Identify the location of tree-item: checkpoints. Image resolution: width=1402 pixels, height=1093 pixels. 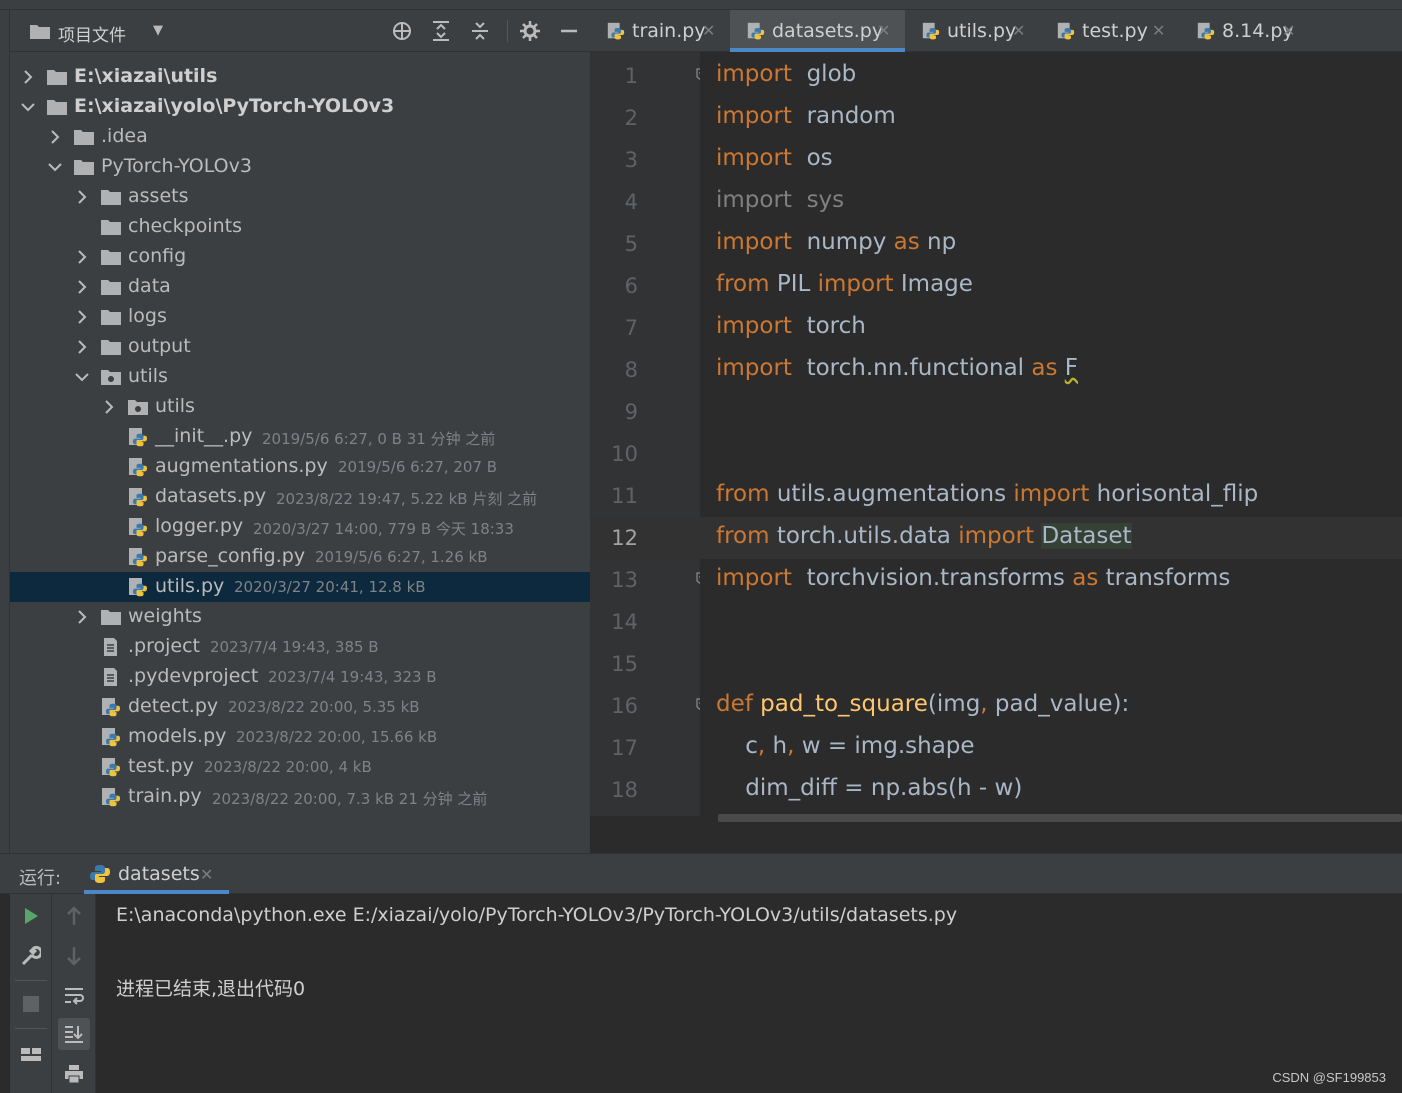
(300, 227).